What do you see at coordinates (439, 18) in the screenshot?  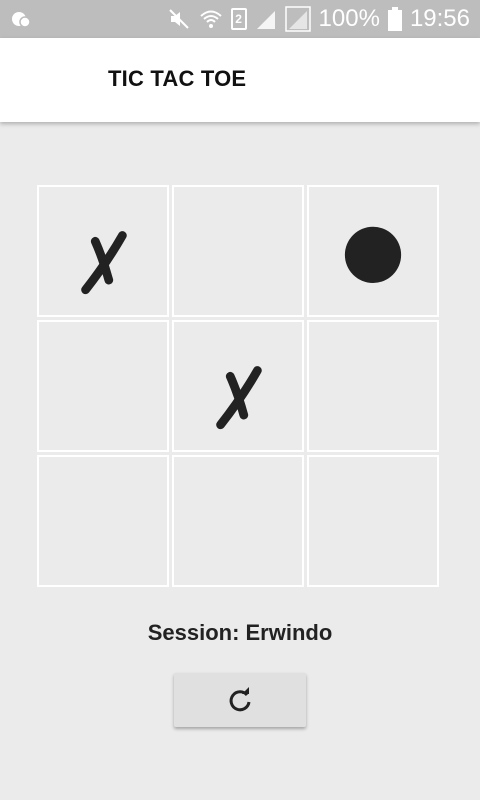 I see `clock: 19:56` at bounding box center [439, 18].